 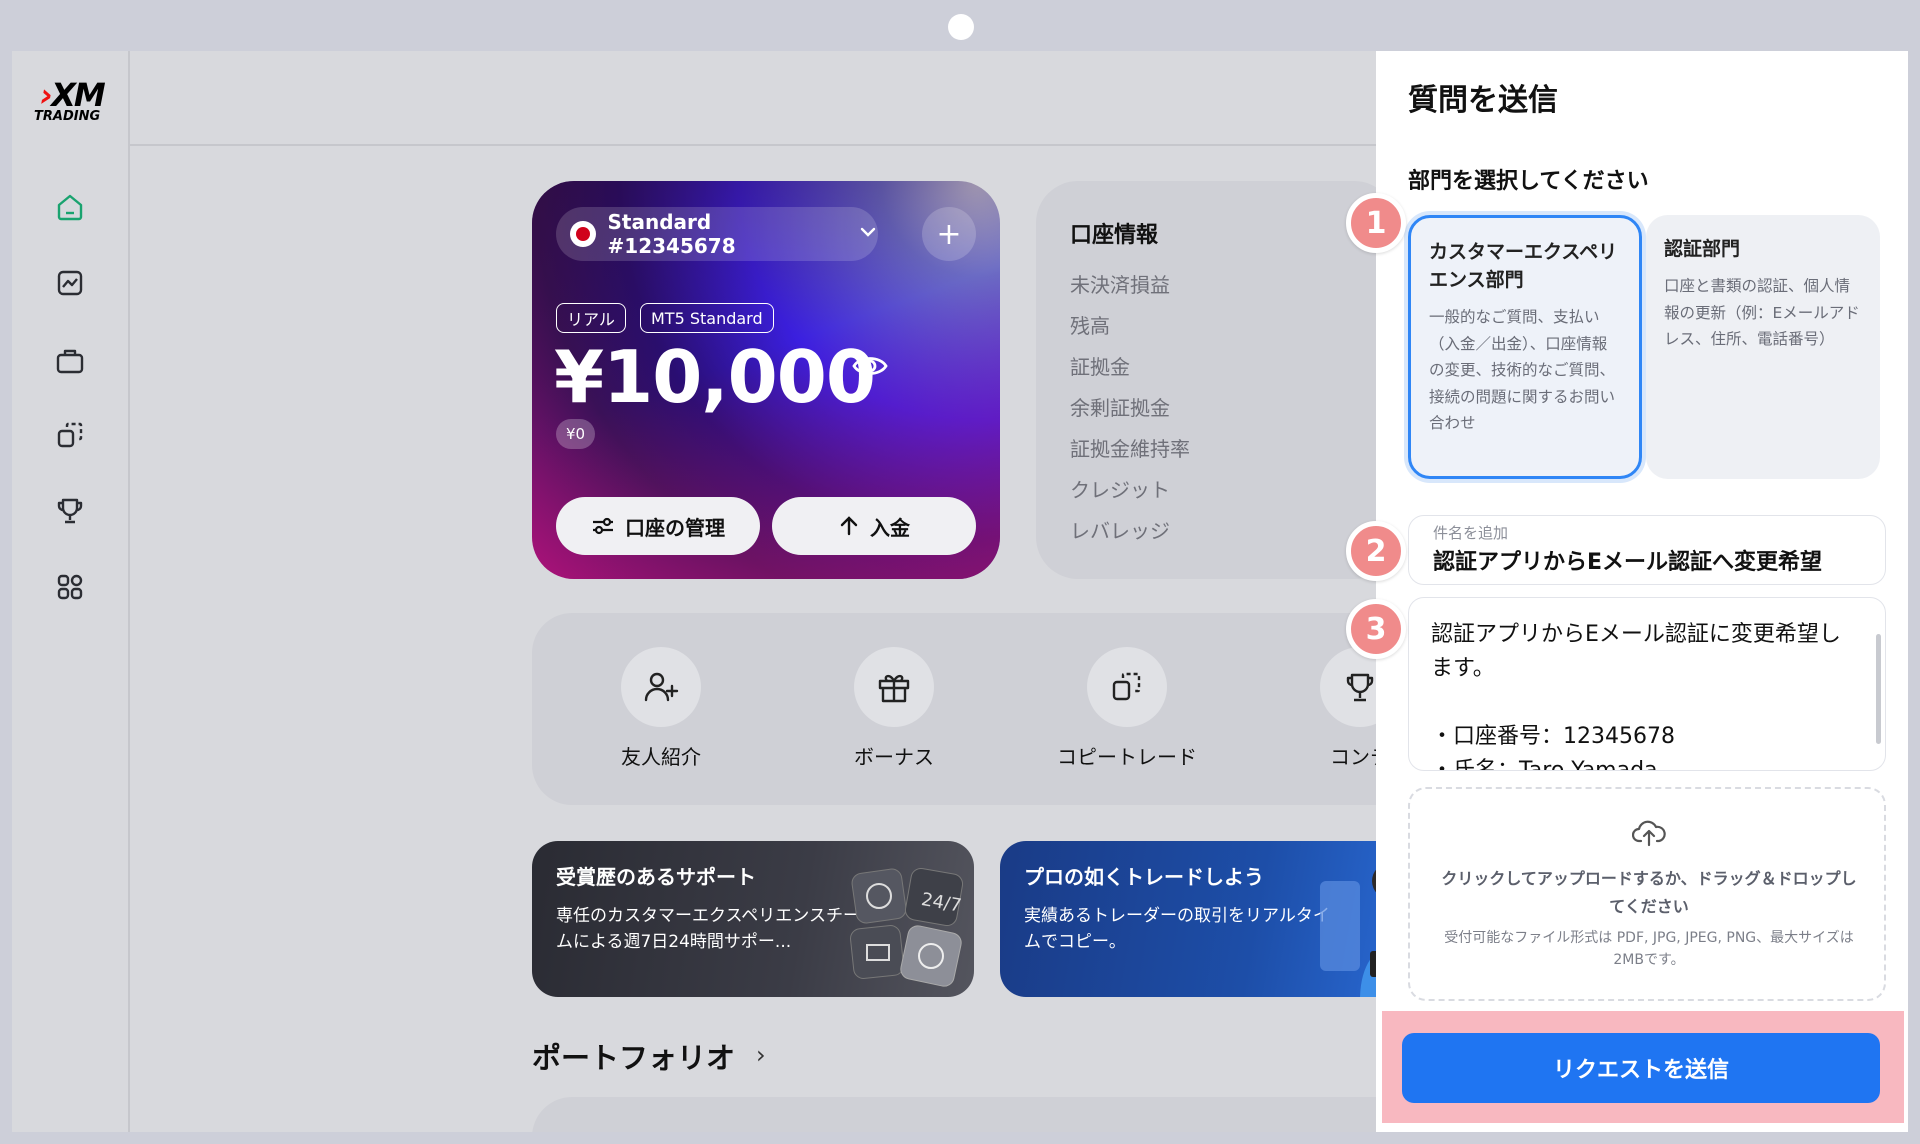 I want to click on nav-home-icon, so click(x=70, y=207).